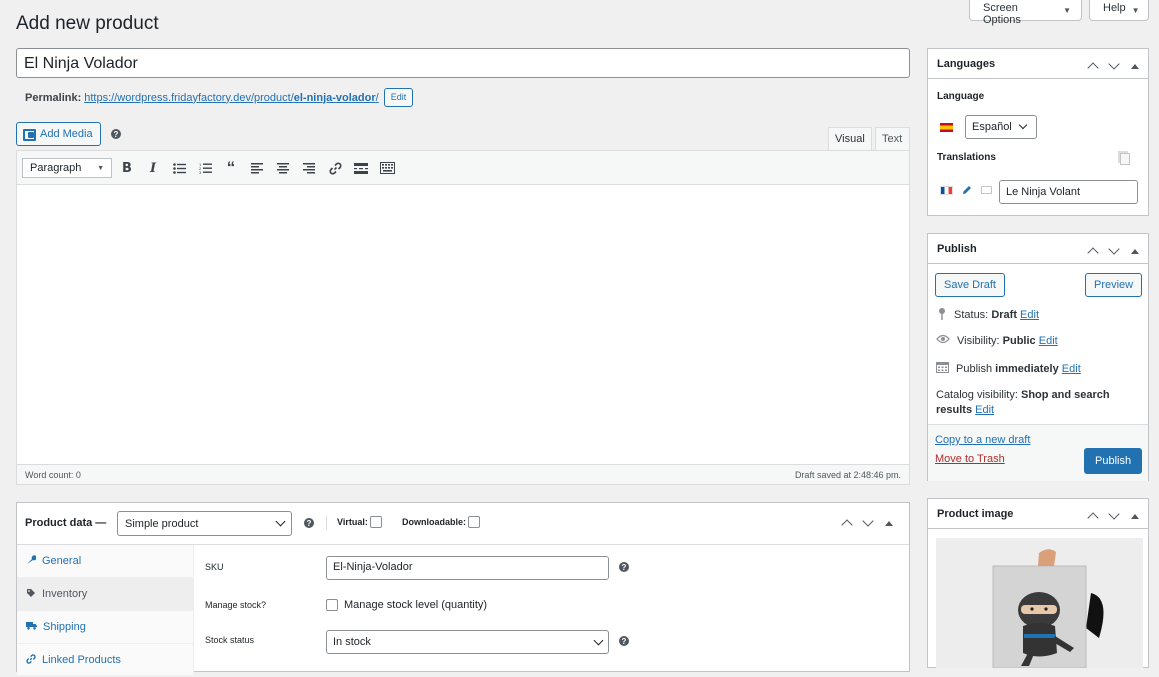 The width and height of the screenshot is (1159, 677). I want to click on bullet-list-icon, so click(179, 168).